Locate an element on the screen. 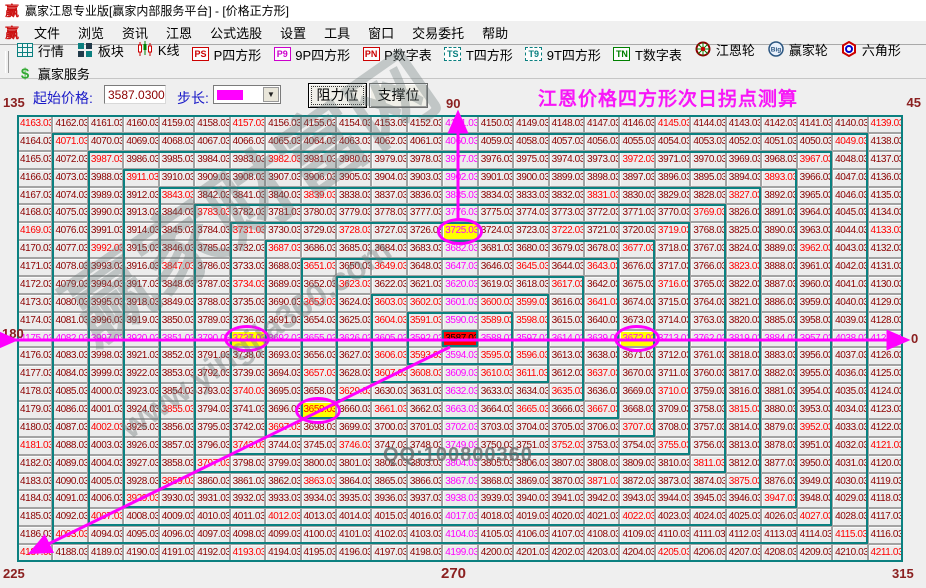 The width and height of the screenshot is (926, 588). grid-cell: 3858.03 is located at coordinates (176, 463).